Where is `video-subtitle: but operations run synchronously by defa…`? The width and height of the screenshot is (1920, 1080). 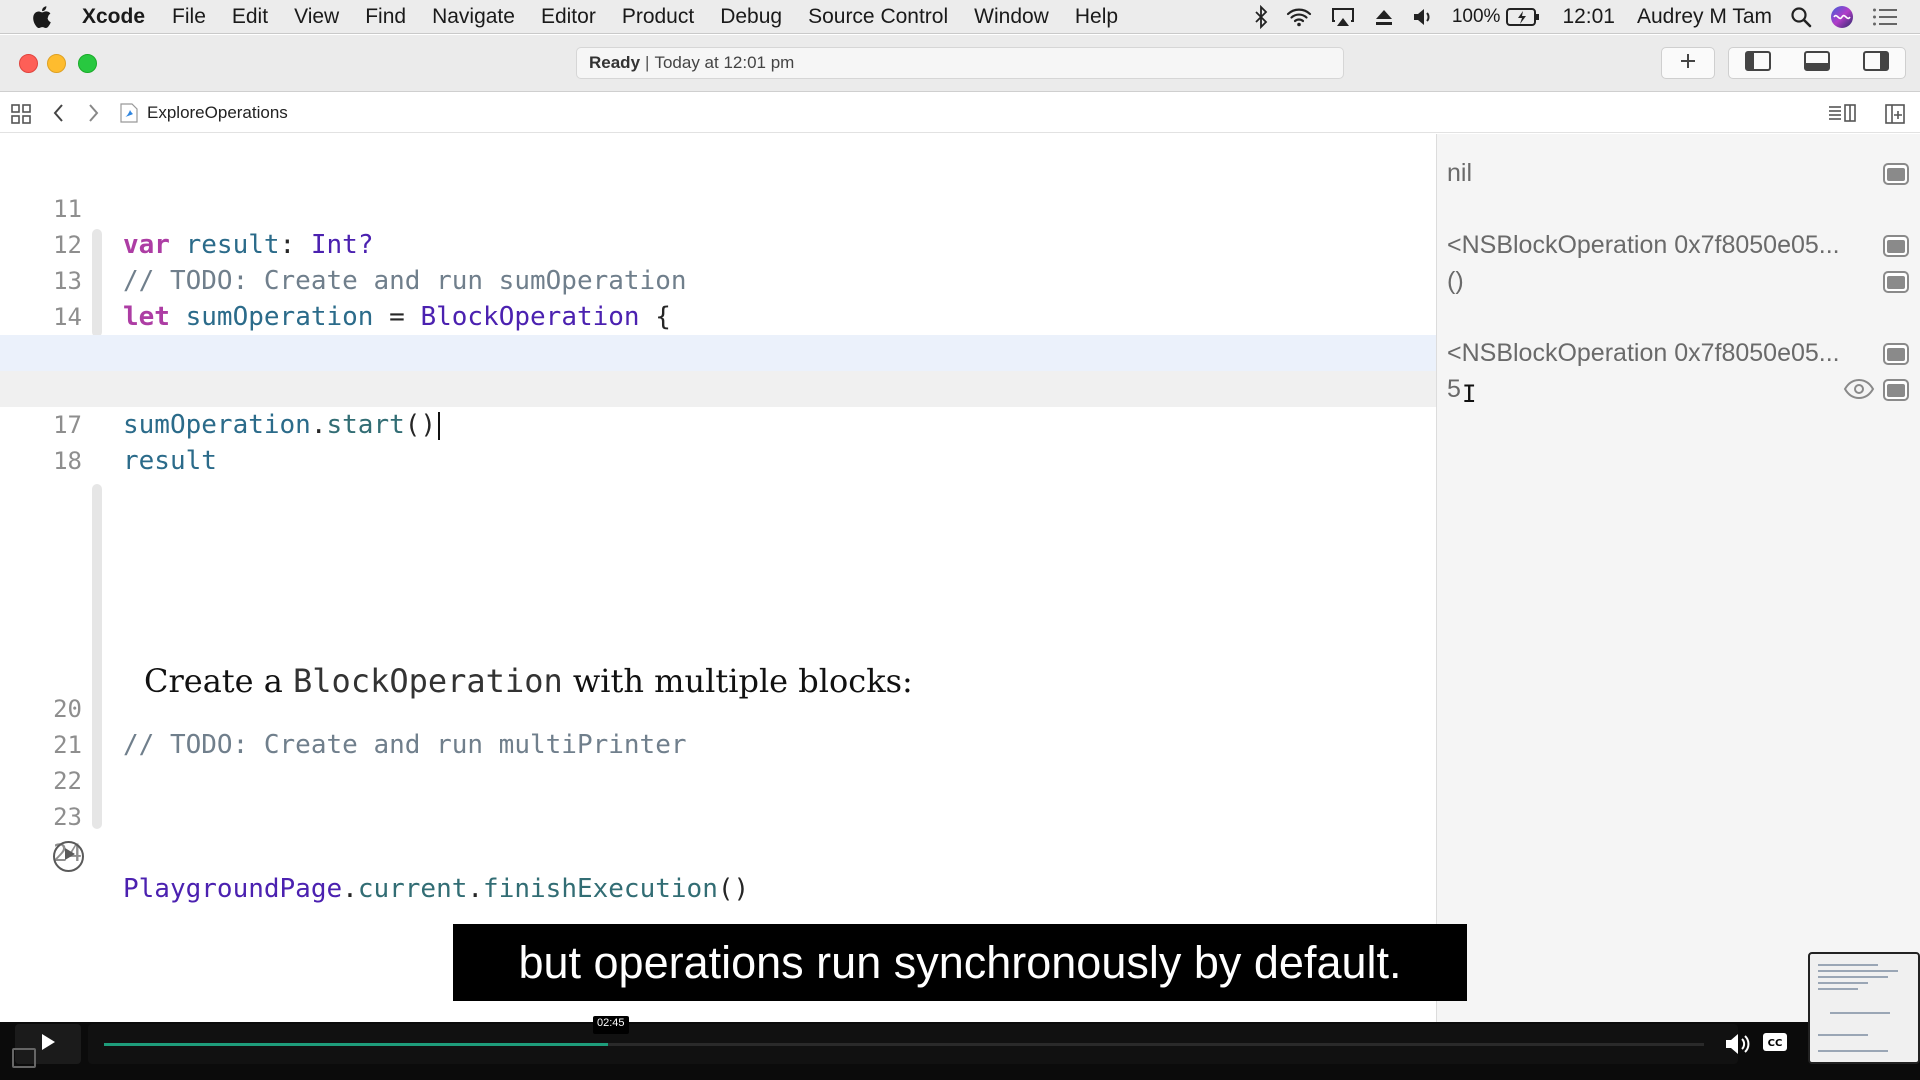 video-subtitle: but operations run synchronously by defa… is located at coordinates (960, 962).